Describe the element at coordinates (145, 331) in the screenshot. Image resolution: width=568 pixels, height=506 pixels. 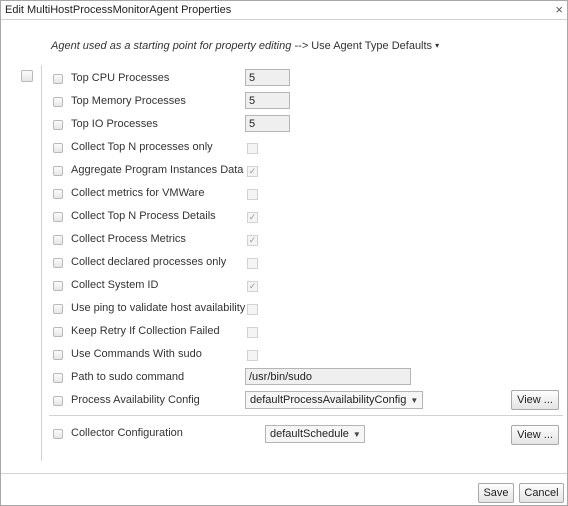
I see `property-label: Keep Retry If Collection Failed` at that location.